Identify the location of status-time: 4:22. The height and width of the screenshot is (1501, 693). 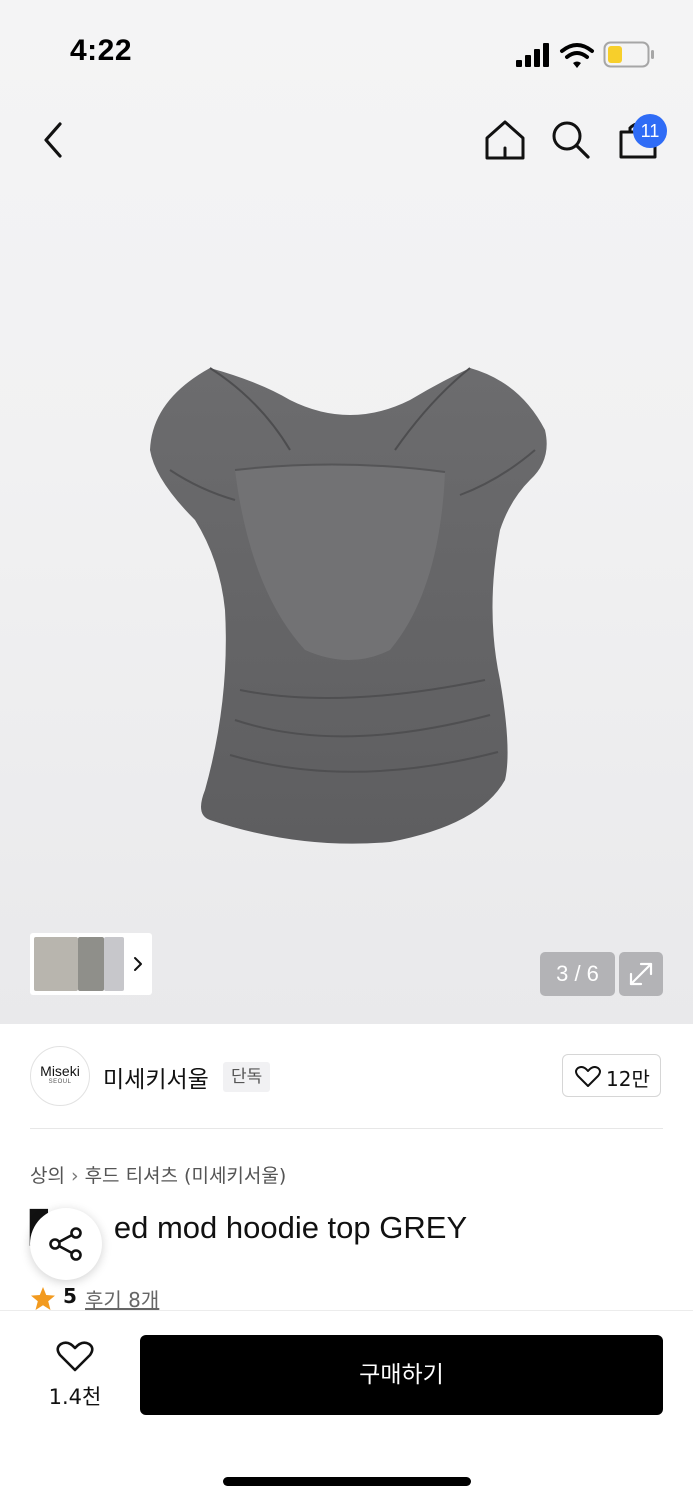
(101, 50).